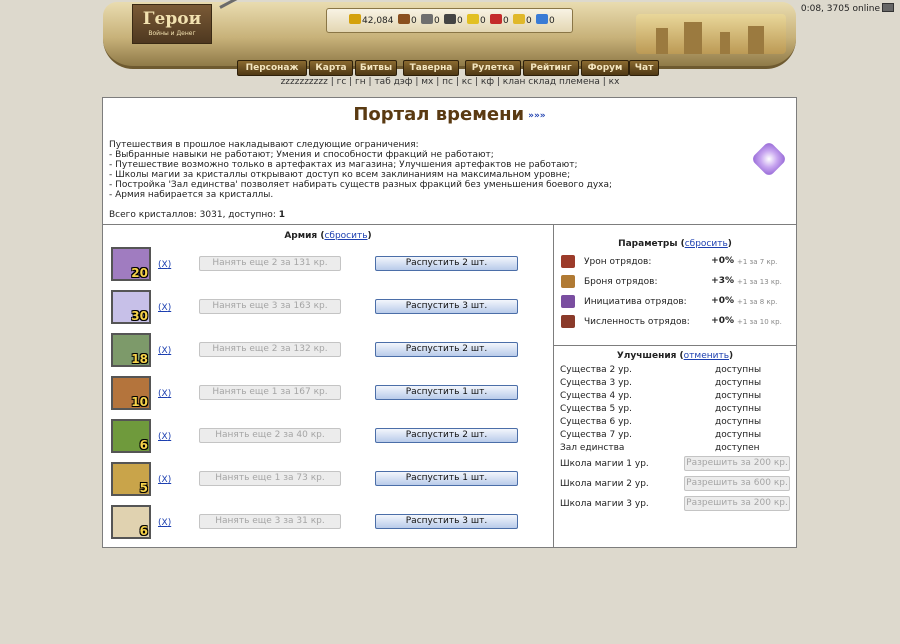  I want to click on quick-link: гн, so click(360, 82).